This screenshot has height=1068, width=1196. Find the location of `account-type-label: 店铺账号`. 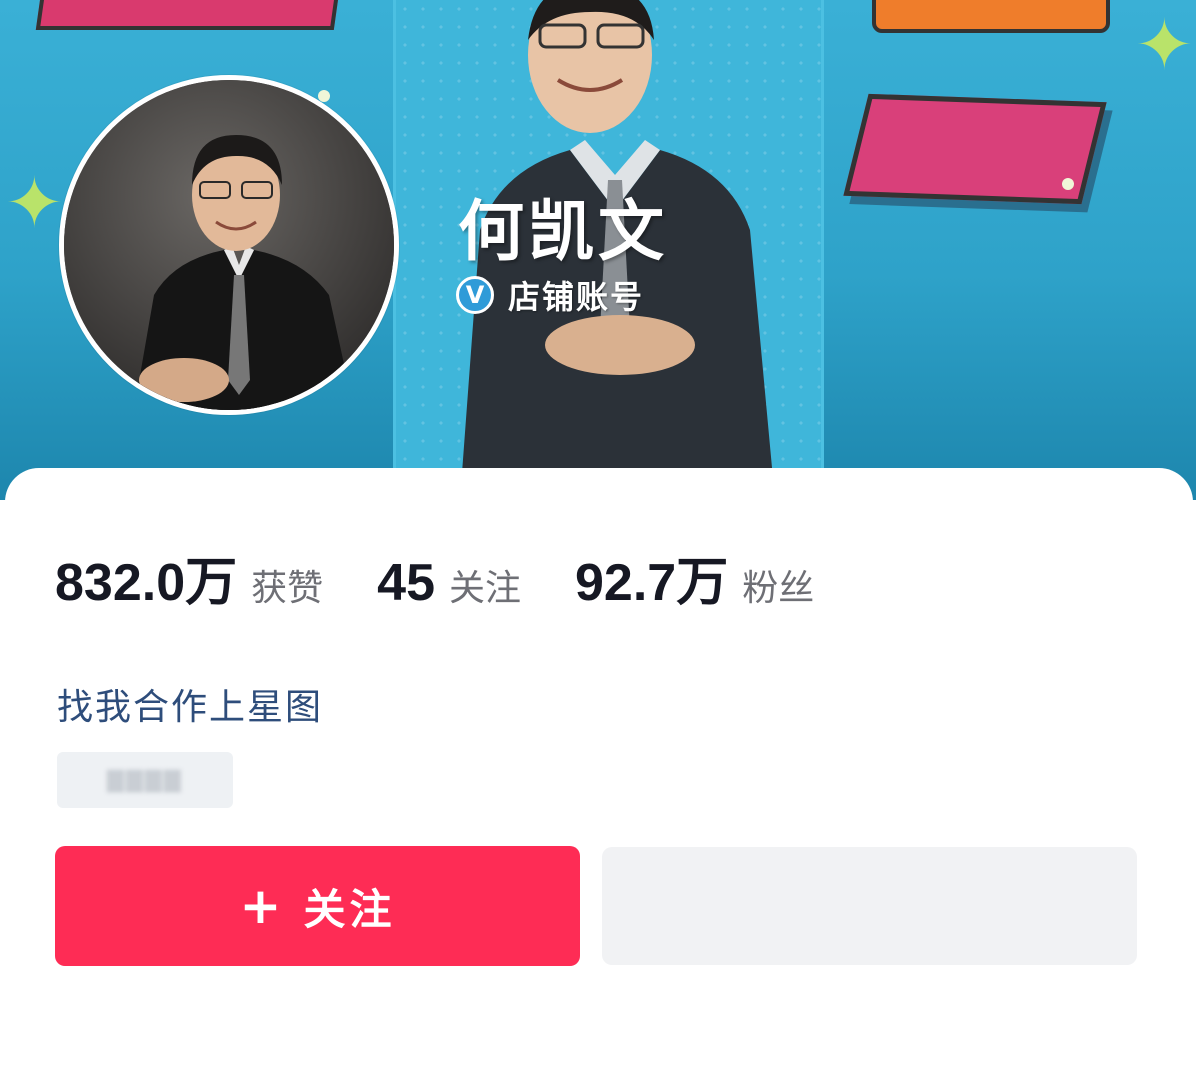

account-type-label: 店铺账号 is located at coordinates (576, 297).